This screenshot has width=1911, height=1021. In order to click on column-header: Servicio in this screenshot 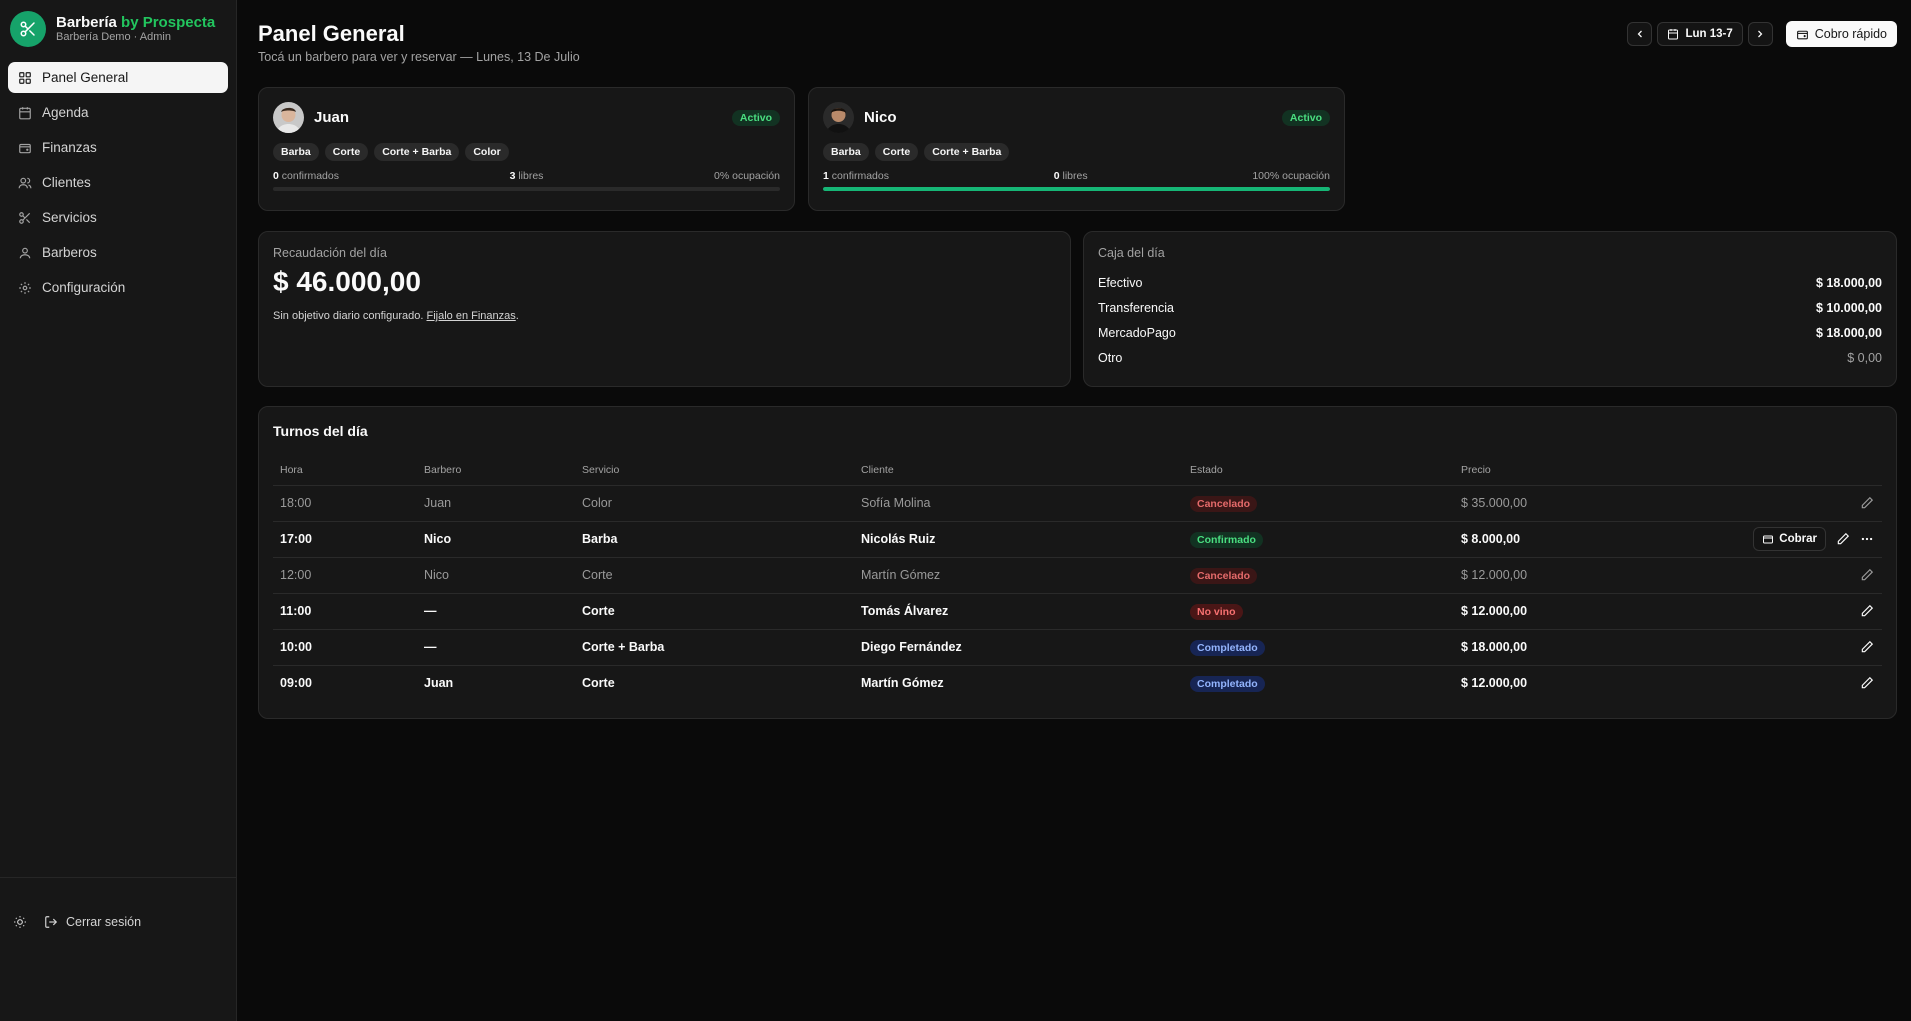, I will do `click(714, 470)`.